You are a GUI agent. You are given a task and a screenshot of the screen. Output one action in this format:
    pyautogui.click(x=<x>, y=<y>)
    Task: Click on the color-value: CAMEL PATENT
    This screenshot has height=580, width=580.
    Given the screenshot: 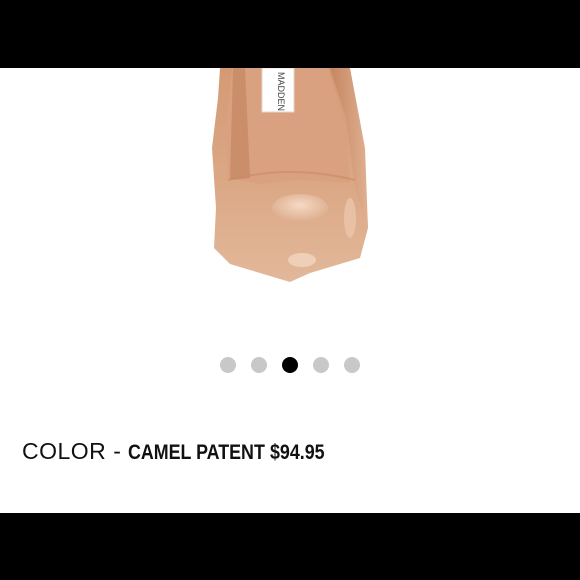 What is the action you would take?
    pyautogui.click(x=196, y=452)
    